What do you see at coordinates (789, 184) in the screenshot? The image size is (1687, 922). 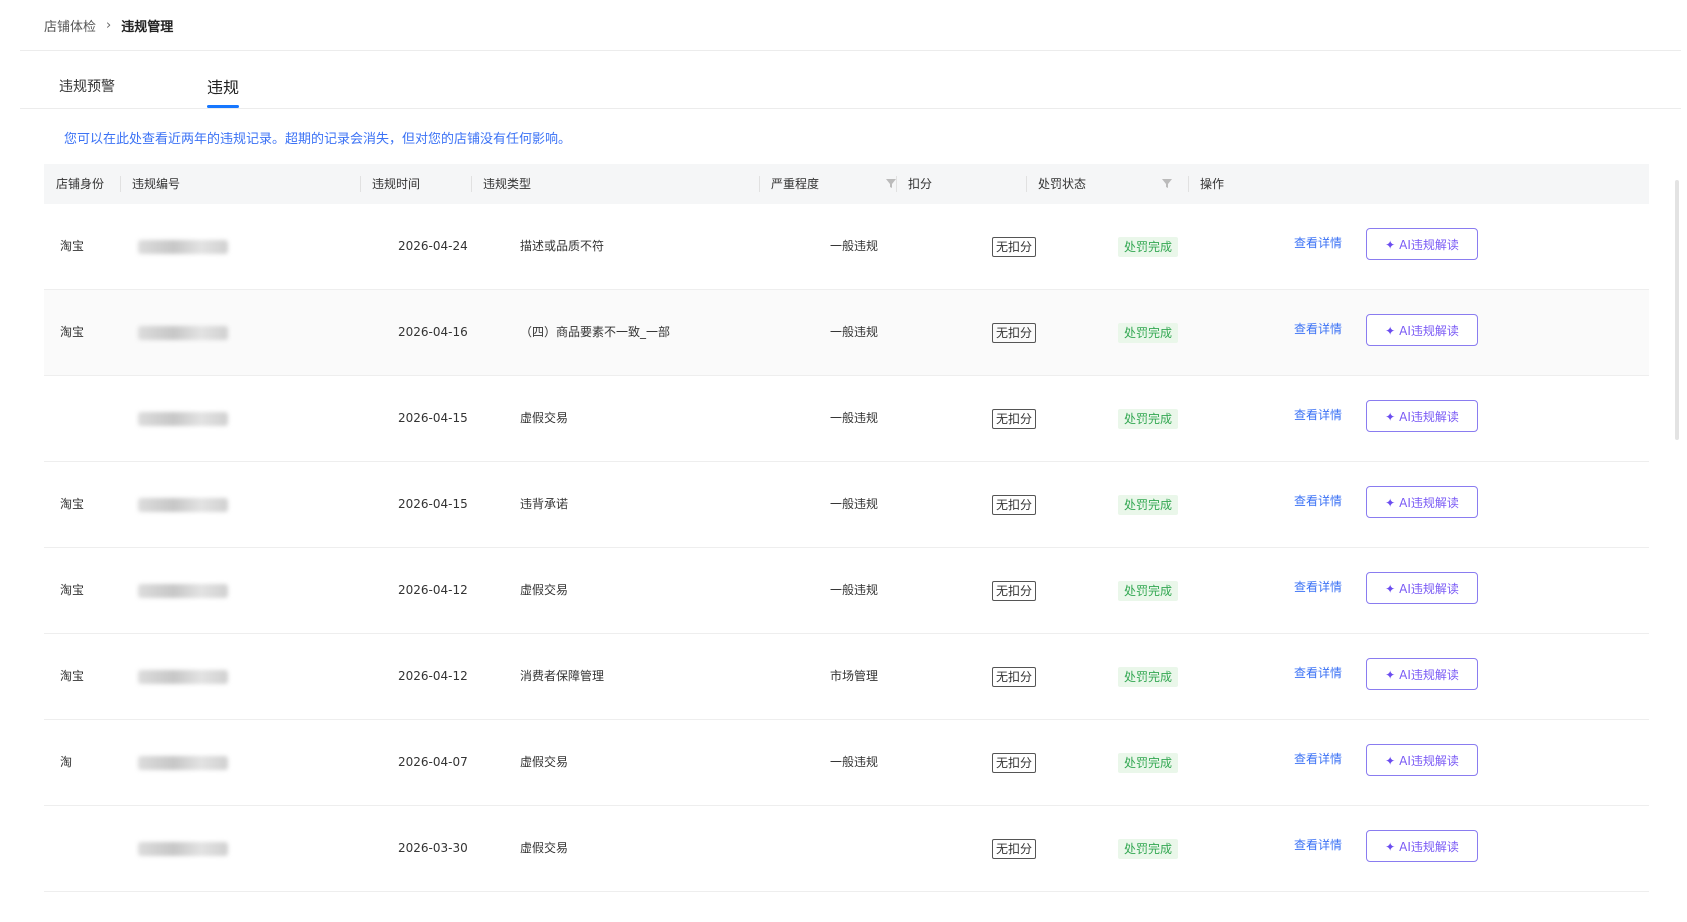 I see `header-severity: 严重程度` at bounding box center [789, 184].